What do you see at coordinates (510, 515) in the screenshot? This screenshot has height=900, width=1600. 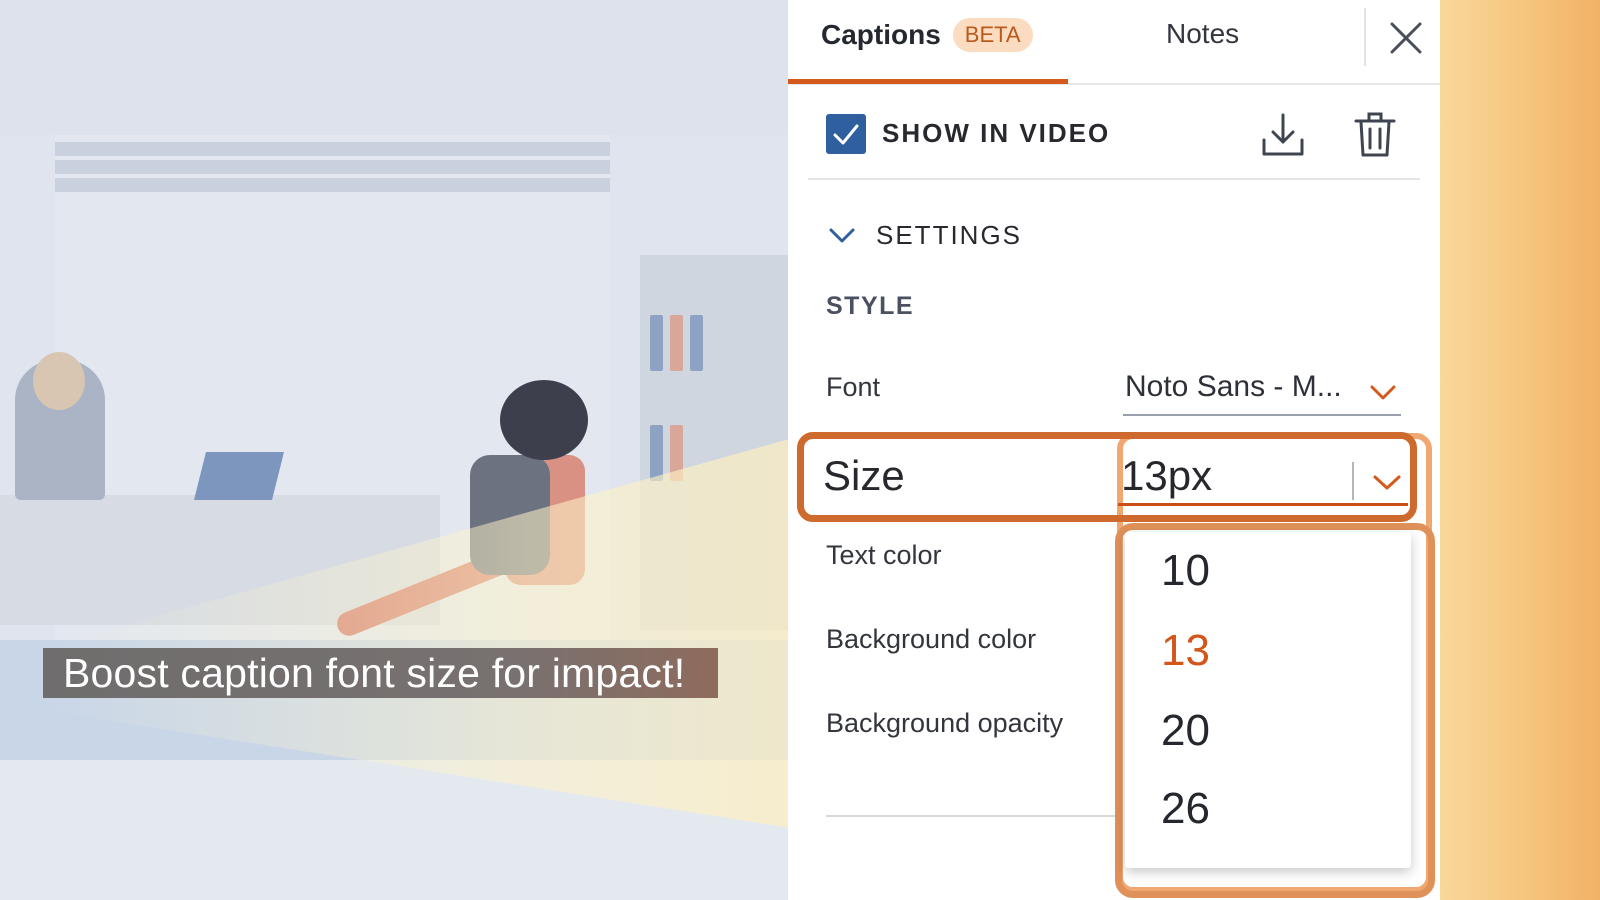 I see `scene-woman-body` at bounding box center [510, 515].